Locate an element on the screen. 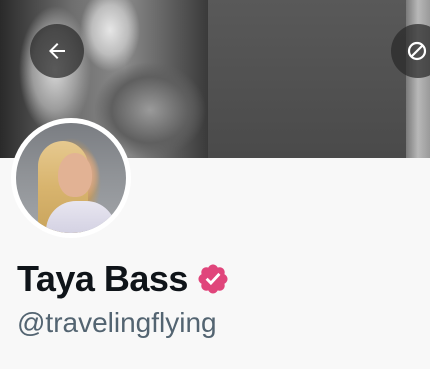 Image resolution: width=430 pixels, height=369 pixels. display-name: Taya Bass is located at coordinates (102, 278).